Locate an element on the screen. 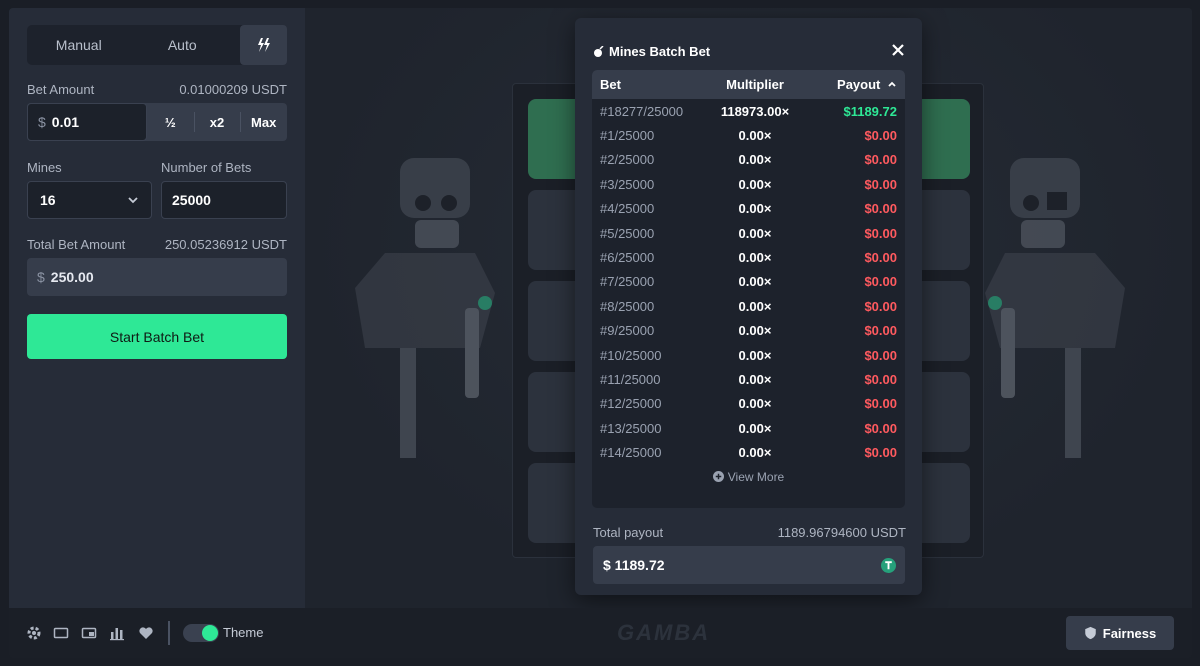 Image resolution: width=1200 pixels, height=666 pixels. modal-title: Mines Batch Bet is located at coordinates (651, 51).